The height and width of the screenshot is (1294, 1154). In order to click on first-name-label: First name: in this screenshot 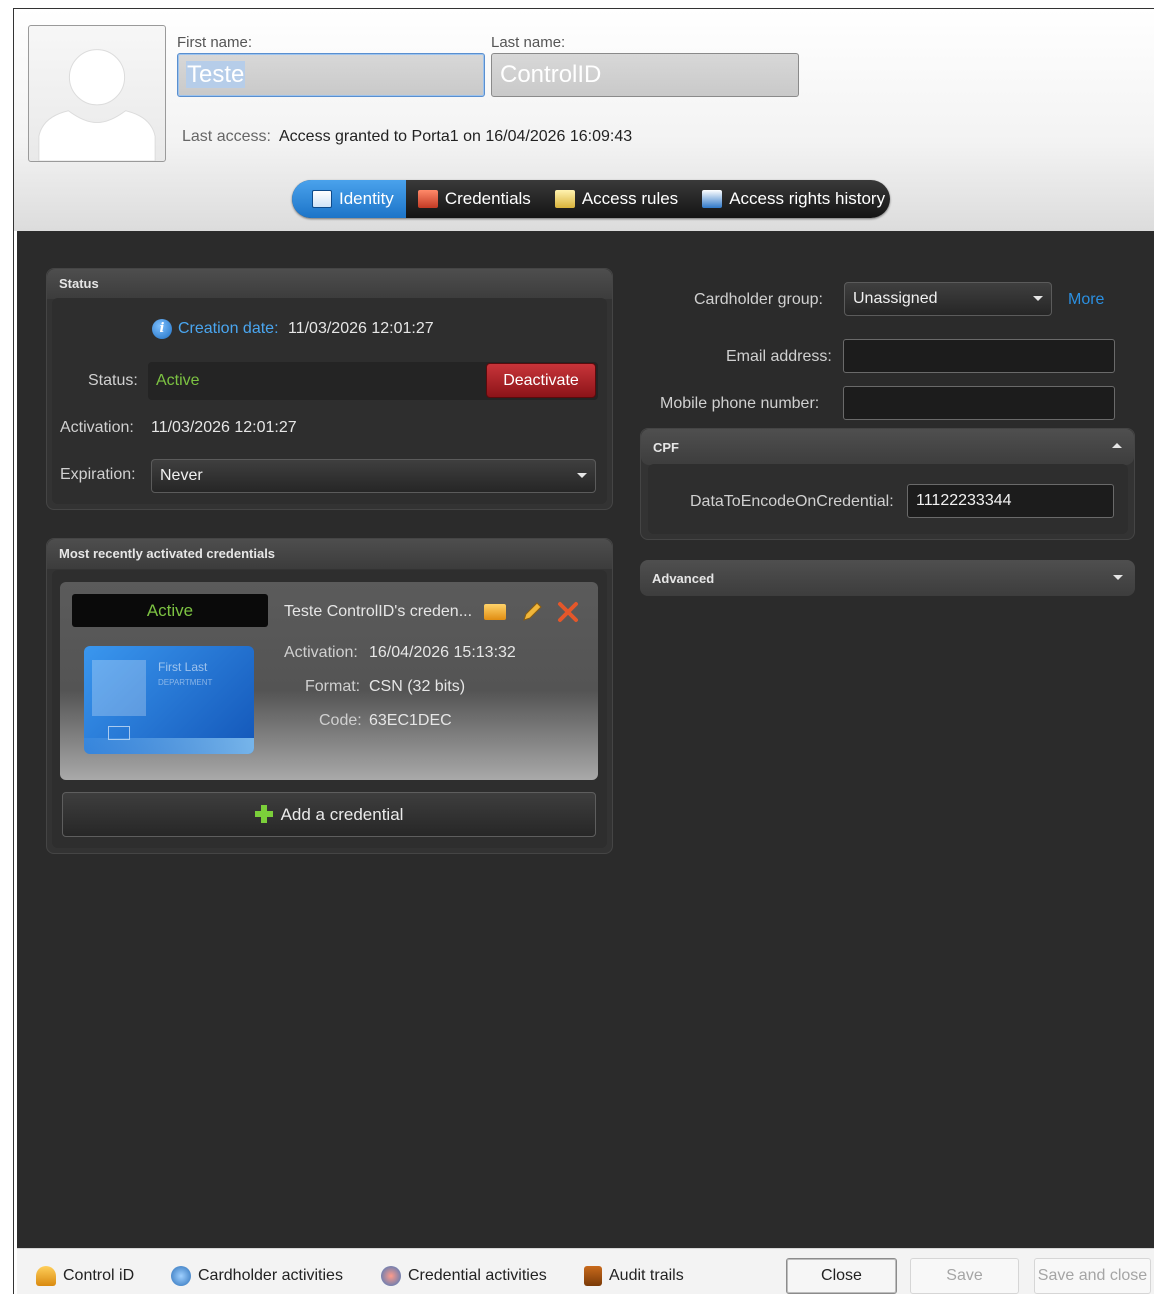, I will do `click(215, 42)`.